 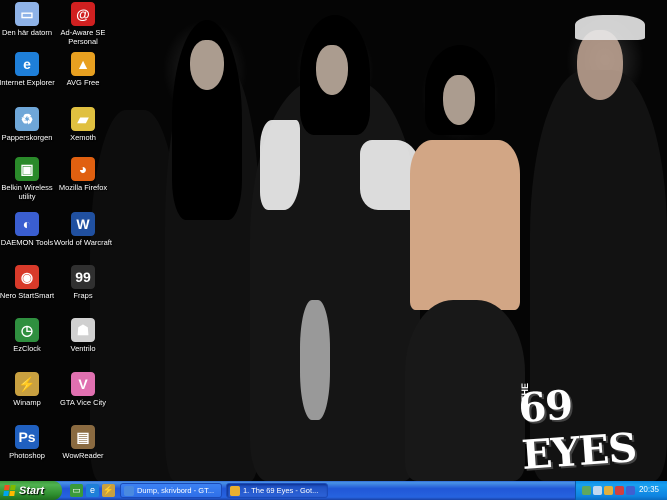 I want to click on xemoth-icon: ▰, so click(x=83, y=119).